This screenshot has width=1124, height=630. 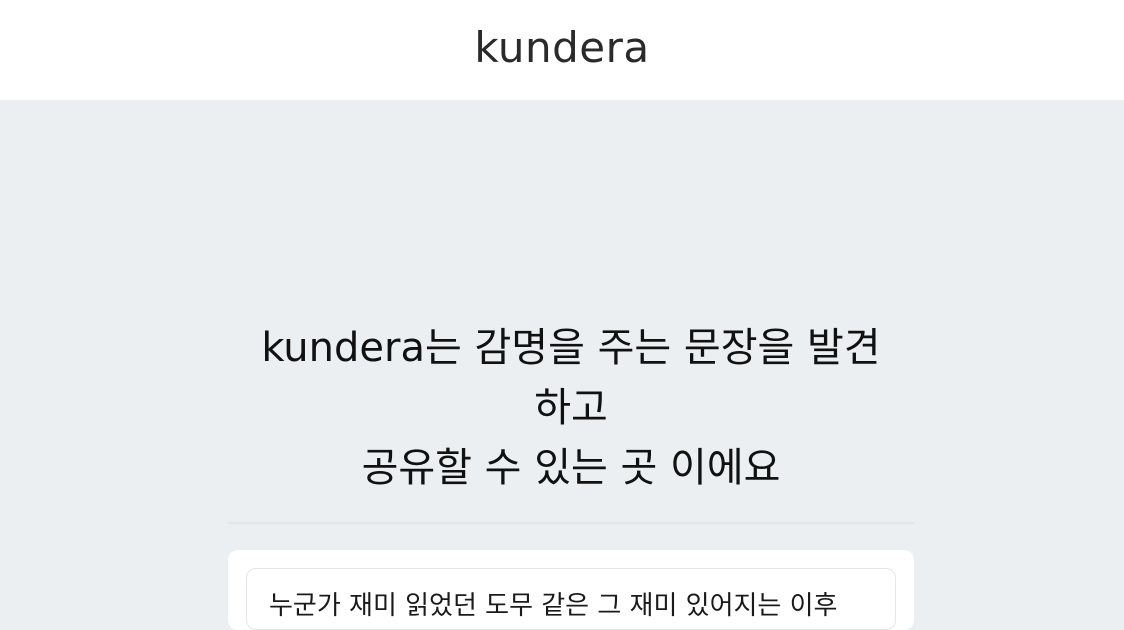 I want to click on quote-card: 누군가 재미 읽었던 도무 같은 그 재미 있어지는 이후, so click(x=571, y=590).